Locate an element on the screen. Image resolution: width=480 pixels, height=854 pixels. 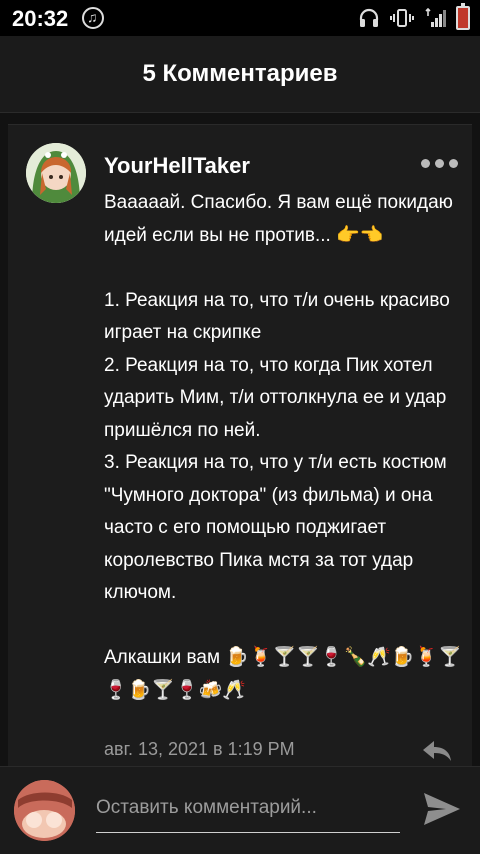
comment-date: авг. 13, 2021 в 1:19 PM is located at coordinates (199, 749).